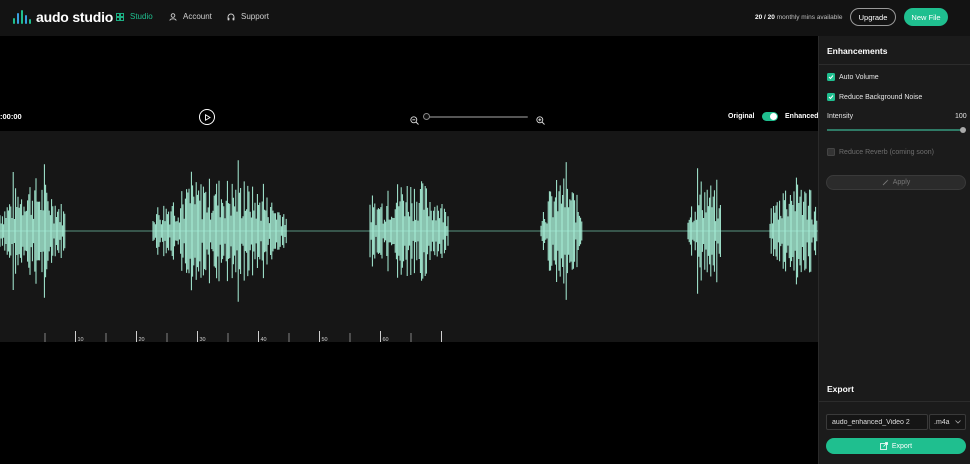 Image resolution: width=970 pixels, height=464 pixels. Describe the element at coordinates (894, 50) in the screenshot. I see `enhancements-title: Enhancements` at that location.